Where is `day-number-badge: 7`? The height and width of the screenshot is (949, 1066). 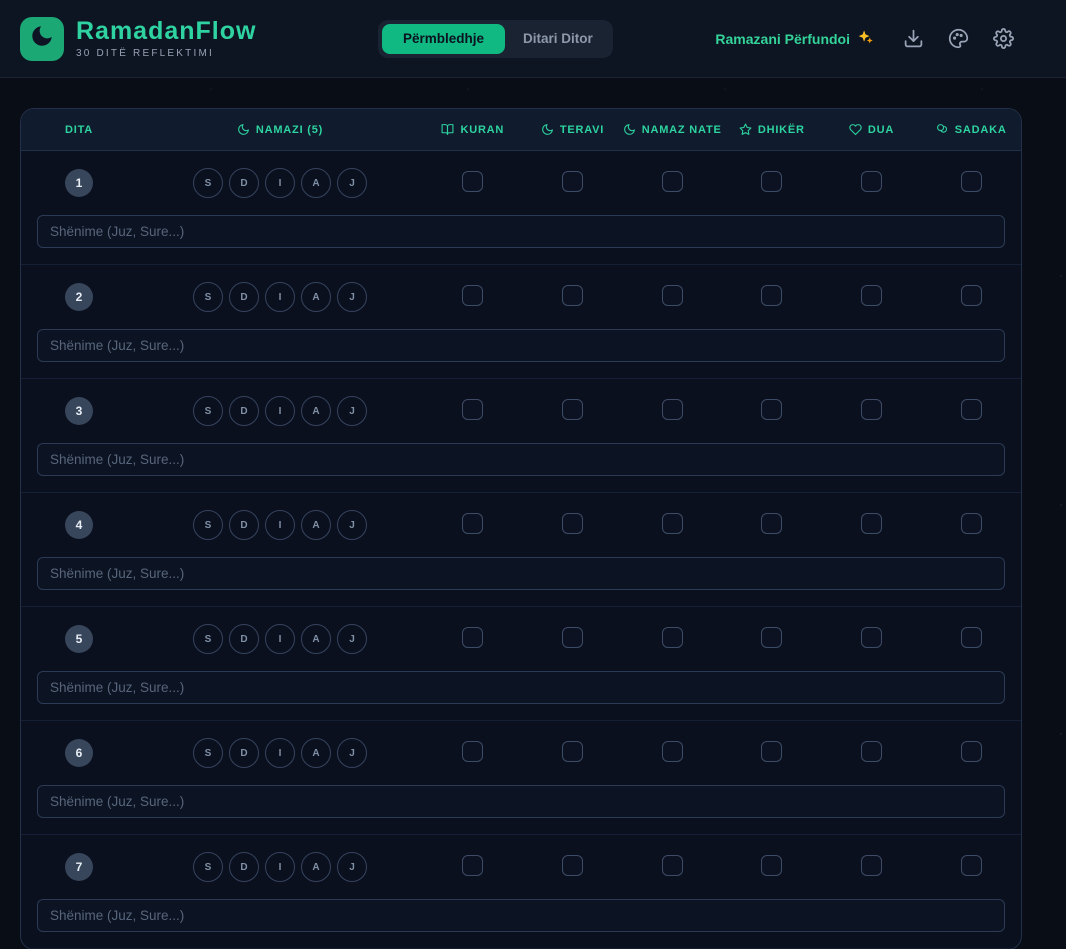 day-number-badge: 7 is located at coordinates (79, 867).